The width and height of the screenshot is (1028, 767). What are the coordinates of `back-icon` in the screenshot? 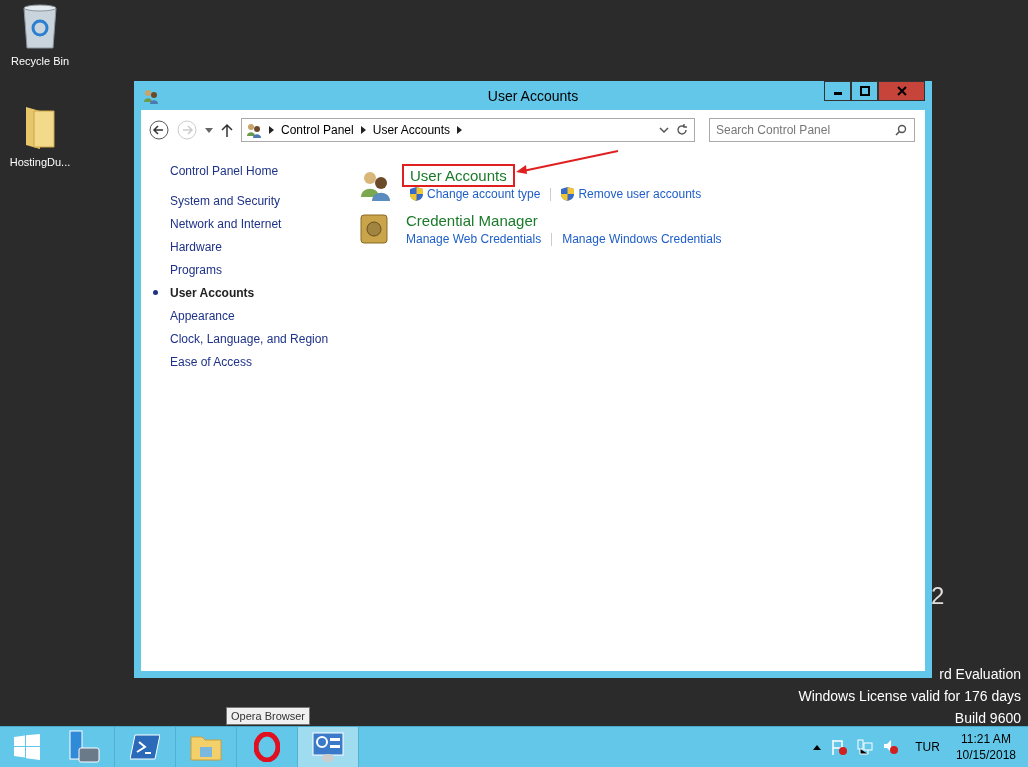 It's located at (159, 130).